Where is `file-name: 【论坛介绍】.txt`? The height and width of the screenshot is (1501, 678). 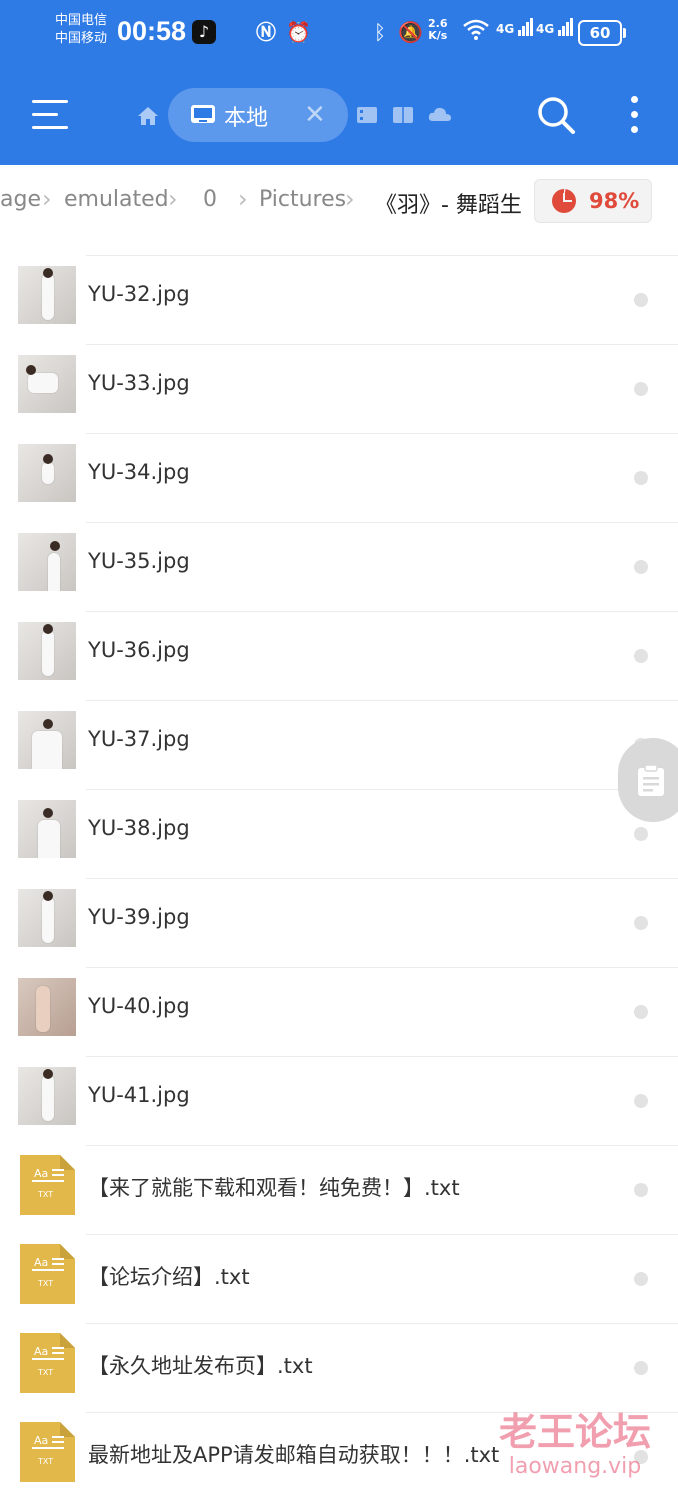 file-name: 【论坛介绍】.txt is located at coordinates (169, 1277).